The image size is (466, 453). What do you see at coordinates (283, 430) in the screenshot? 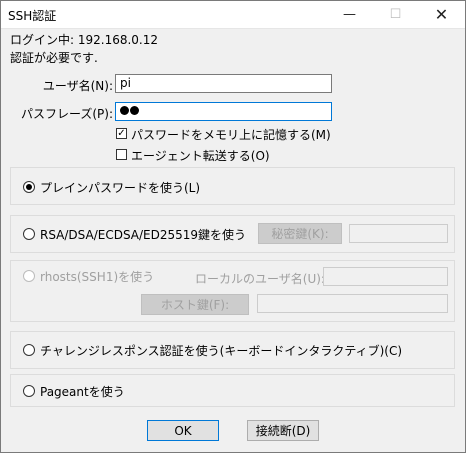
I see `disconnect-button: 接続断(D)` at bounding box center [283, 430].